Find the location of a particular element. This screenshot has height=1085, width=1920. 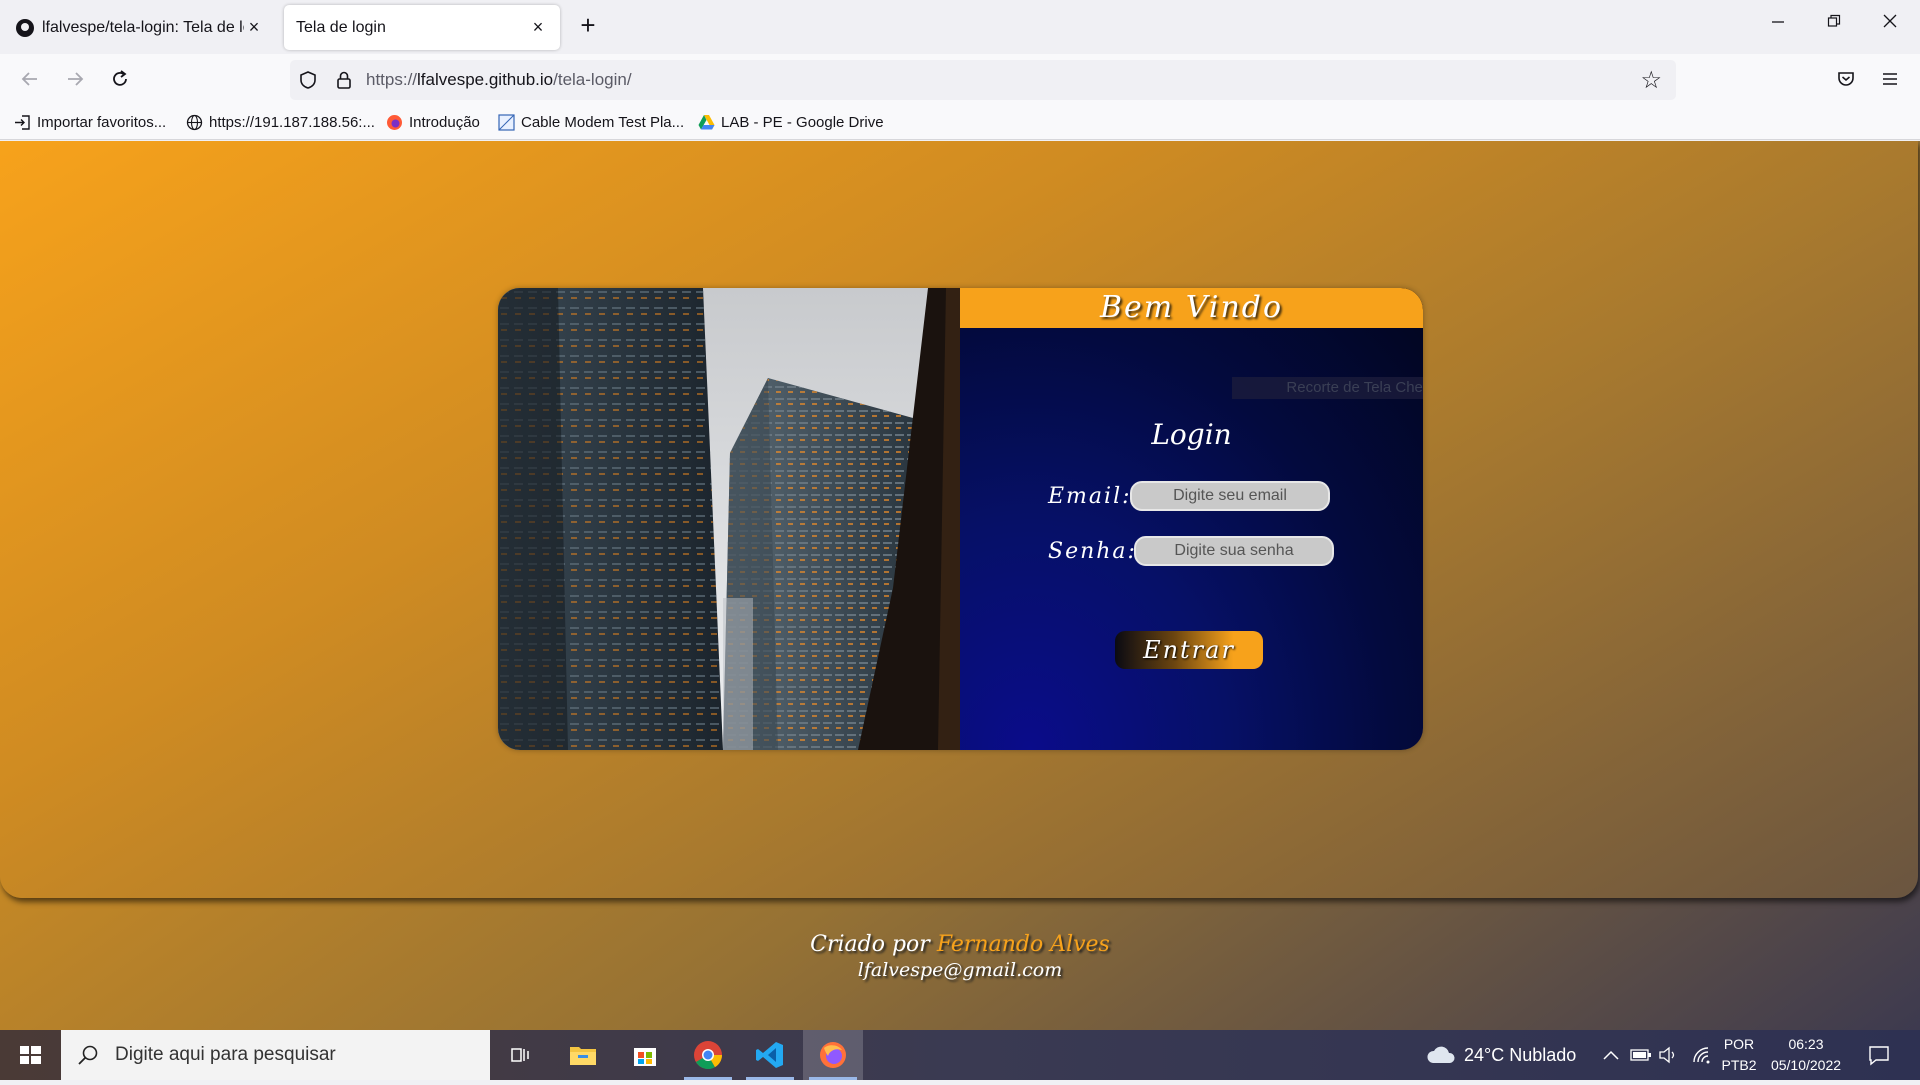

email-row: Email: is located at coordinates (1189, 496).